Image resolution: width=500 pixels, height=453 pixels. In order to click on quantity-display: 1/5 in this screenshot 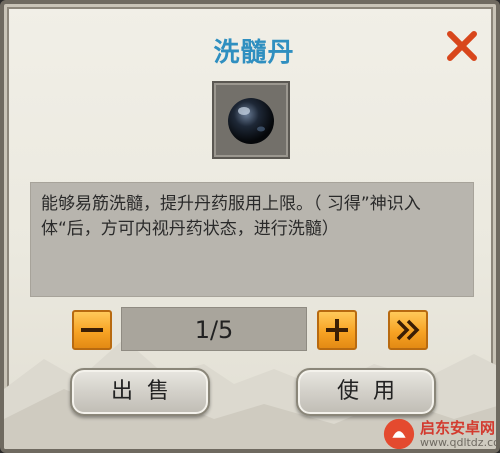, I will do `click(214, 329)`.